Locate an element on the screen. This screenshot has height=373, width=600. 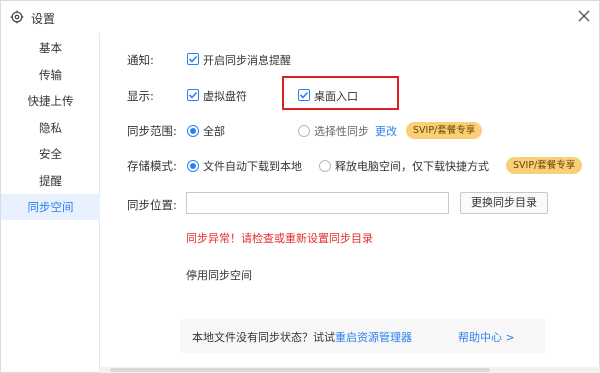
sync-scope-all-radio is located at coordinates (193, 131).